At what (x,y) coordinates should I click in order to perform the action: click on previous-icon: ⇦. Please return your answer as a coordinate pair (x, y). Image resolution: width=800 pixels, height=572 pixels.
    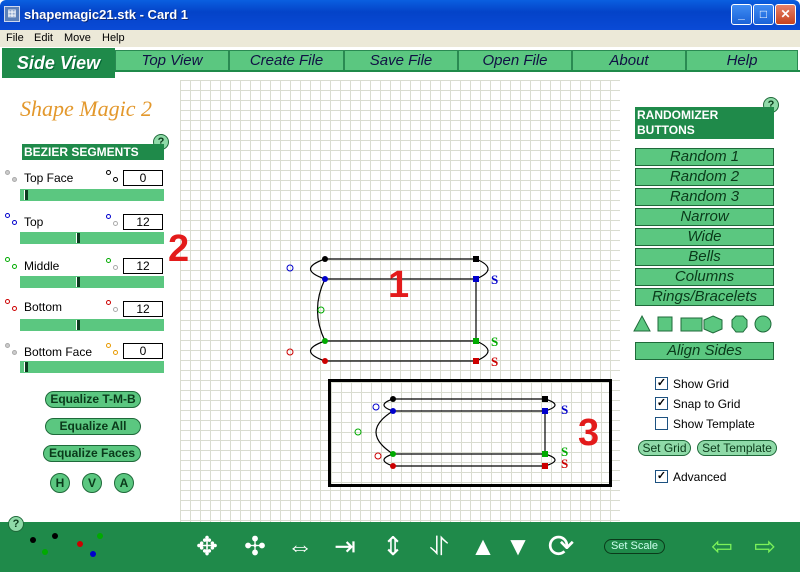
    Looking at the image, I should click on (722, 546).